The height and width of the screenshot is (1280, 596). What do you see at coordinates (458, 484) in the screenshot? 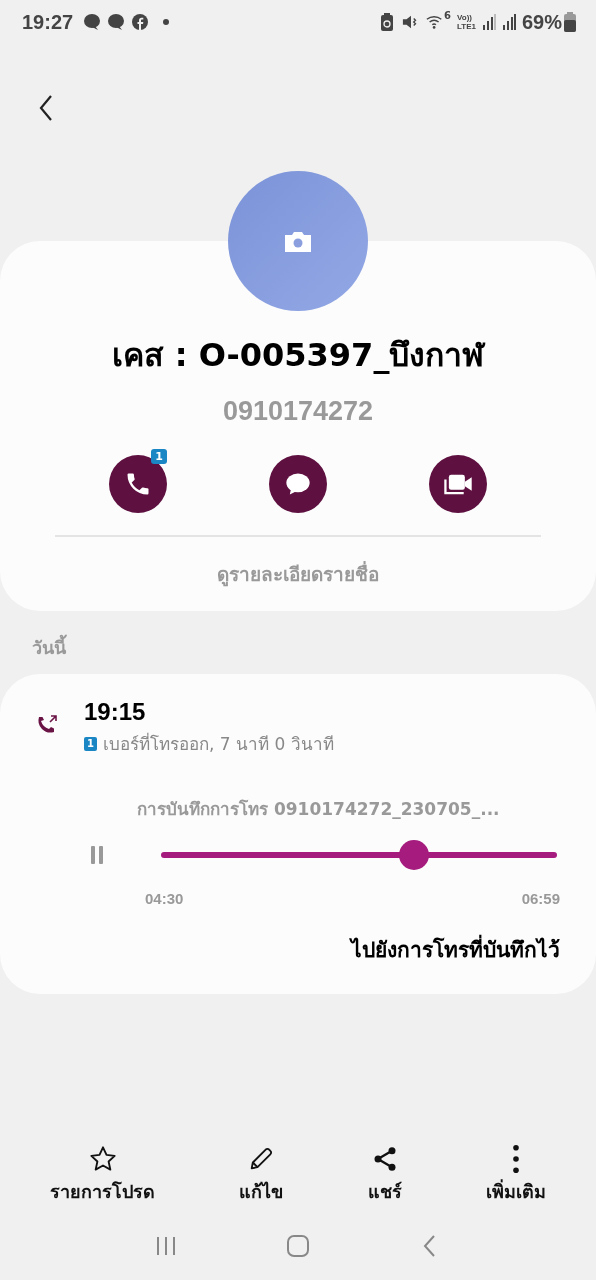
I see `video-call-button` at bounding box center [458, 484].